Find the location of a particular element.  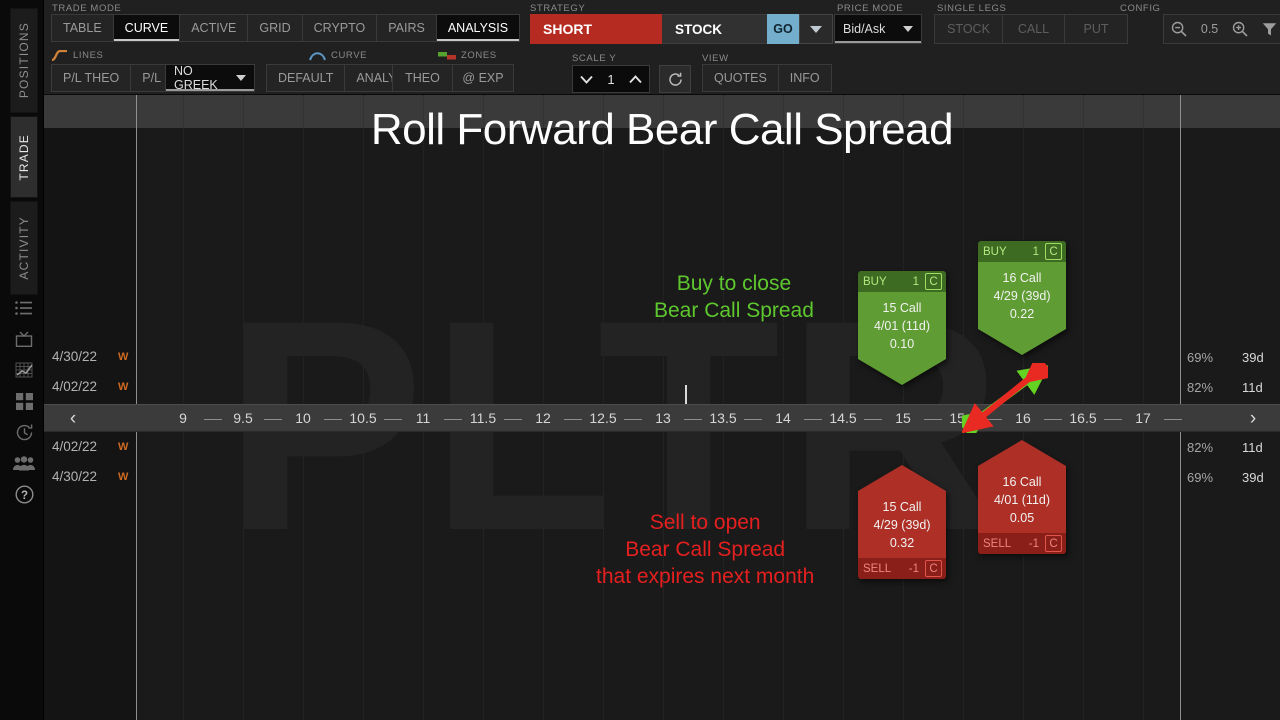

axis-prev-button: ‹ is located at coordinates (73, 419).